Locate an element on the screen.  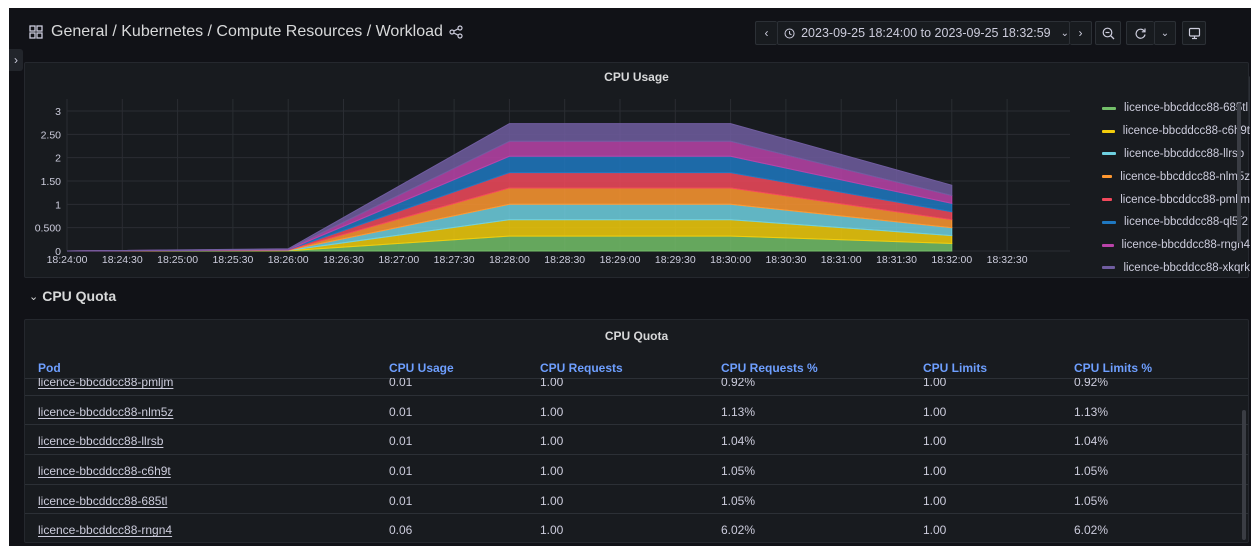
row-title: CPU Quota is located at coordinates (79, 296).